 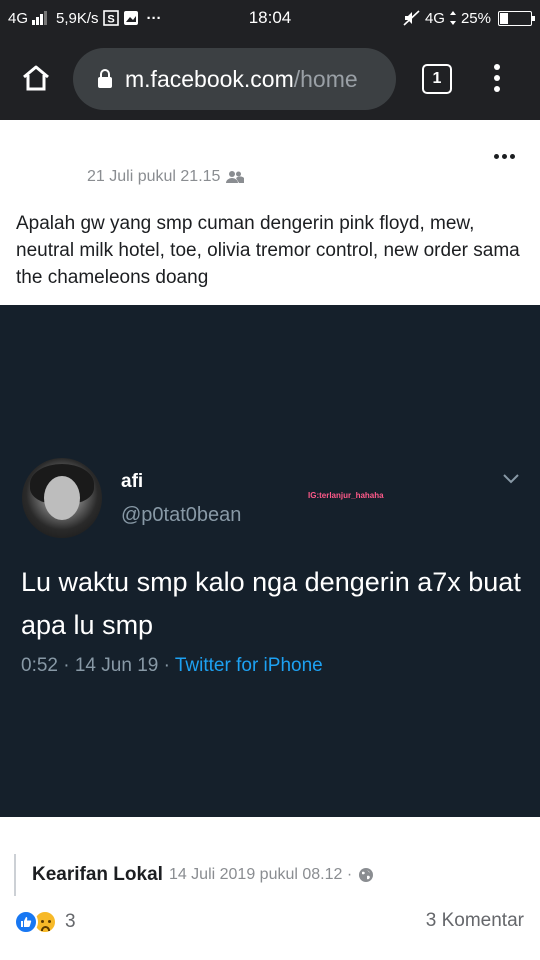 I want to click on url-path: /home, so click(x=325, y=78).